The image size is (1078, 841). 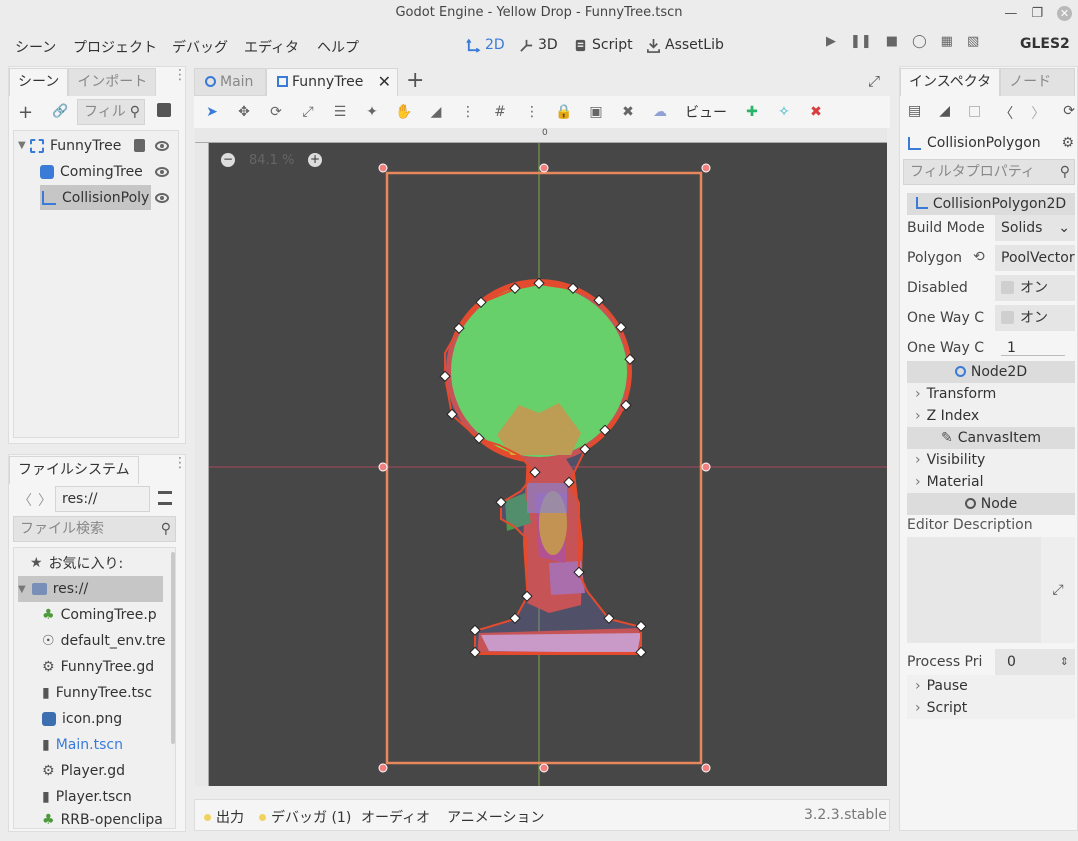 I want to click on select-mode-icon: ➤, so click(x=212, y=112).